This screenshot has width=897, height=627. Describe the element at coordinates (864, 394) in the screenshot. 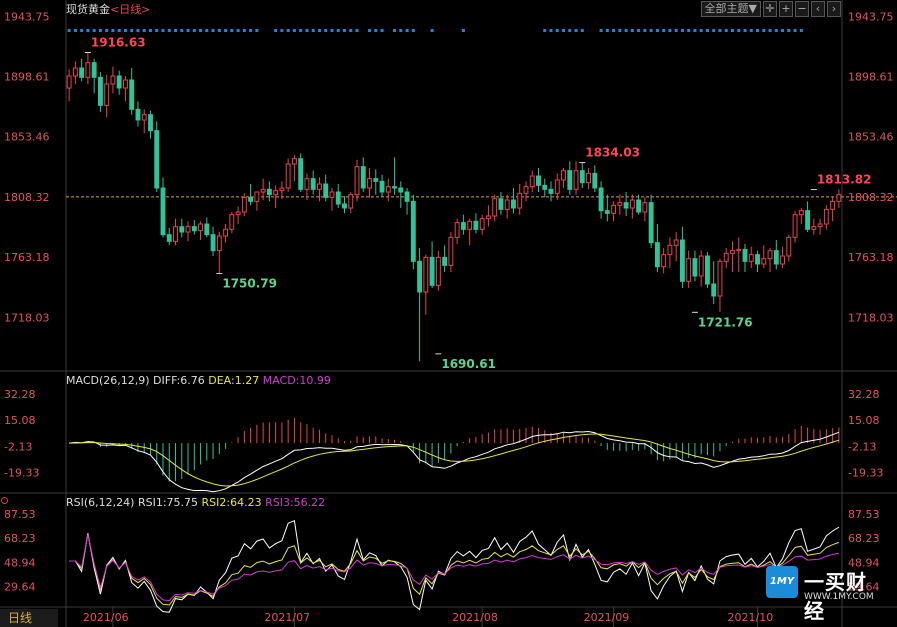

I see `macd-tick-label: 32.28` at that location.